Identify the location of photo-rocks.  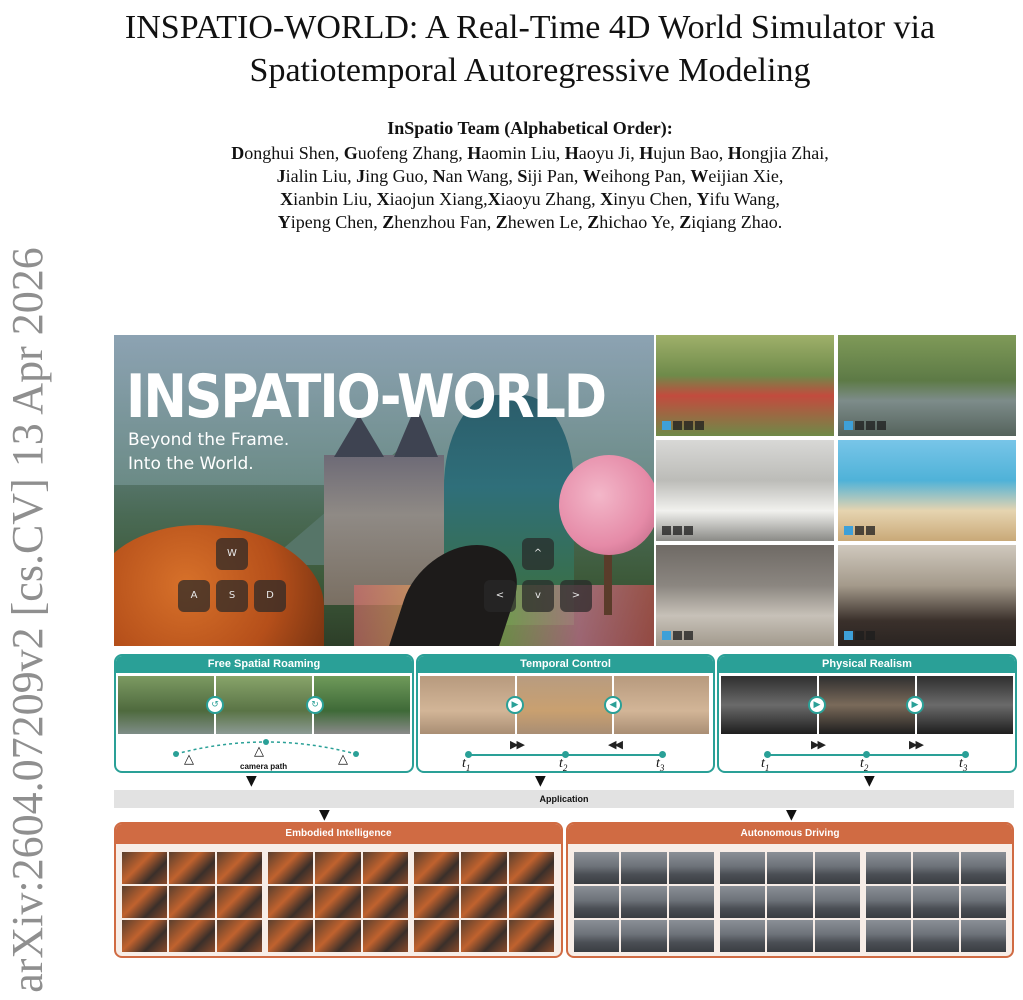
(745, 595).